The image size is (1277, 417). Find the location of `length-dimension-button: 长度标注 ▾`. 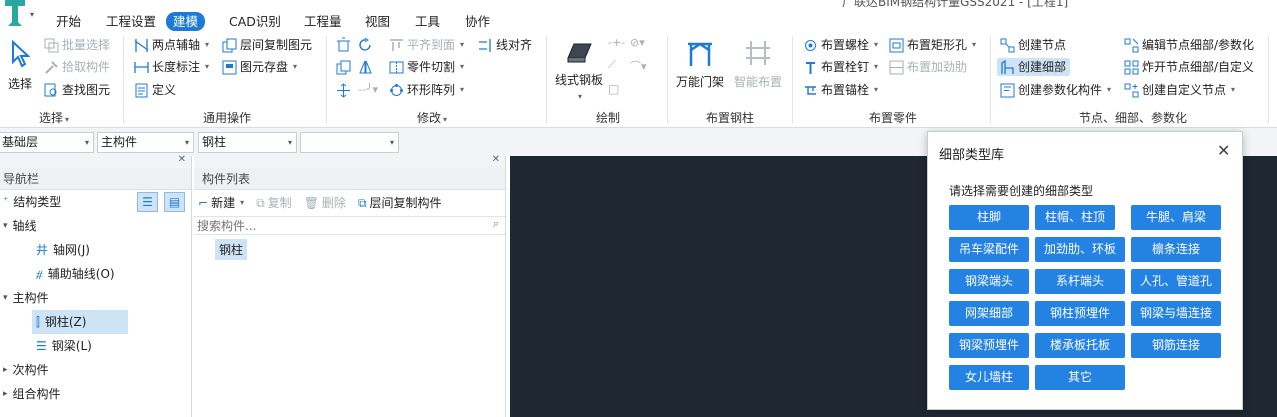

length-dimension-button: 长度标注 ▾ is located at coordinates (171, 67).